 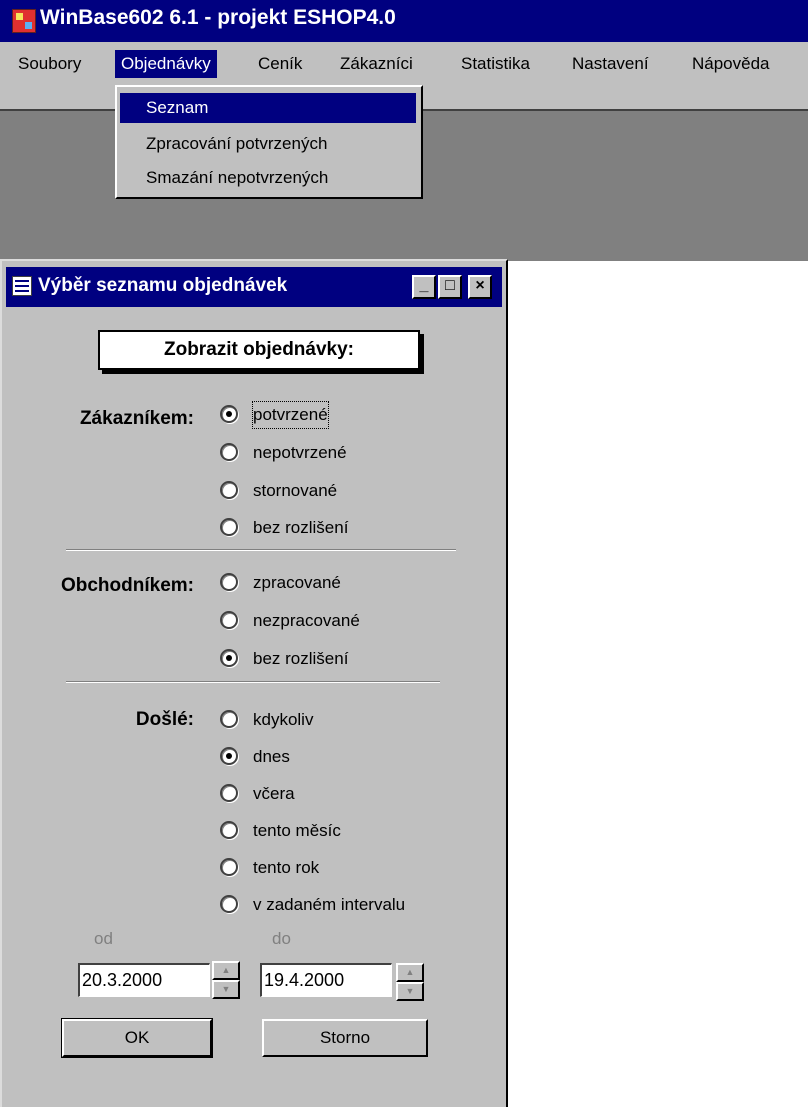 What do you see at coordinates (163, 285) in the screenshot?
I see `dialog-title: Výběr seznamu objednávek` at bounding box center [163, 285].